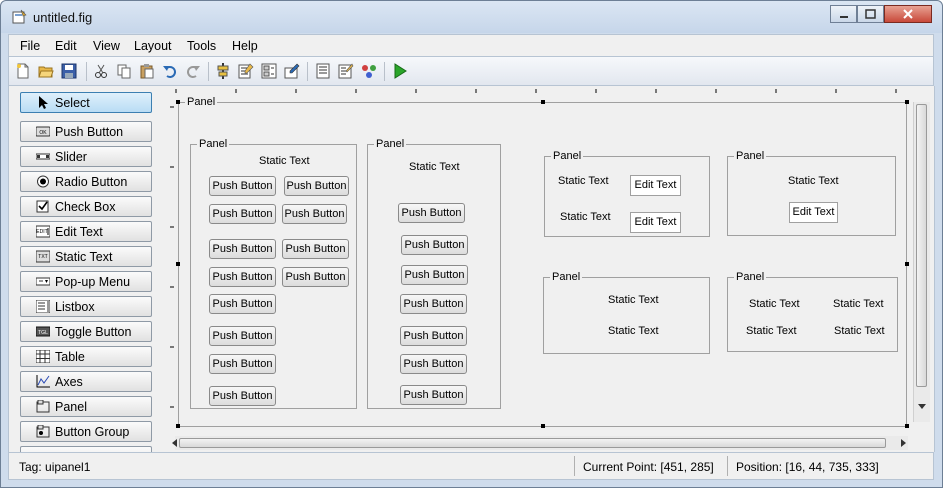 This screenshot has width=943, height=488. What do you see at coordinates (66, 46) in the screenshot?
I see `menu-edit: Edit` at bounding box center [66, 46].